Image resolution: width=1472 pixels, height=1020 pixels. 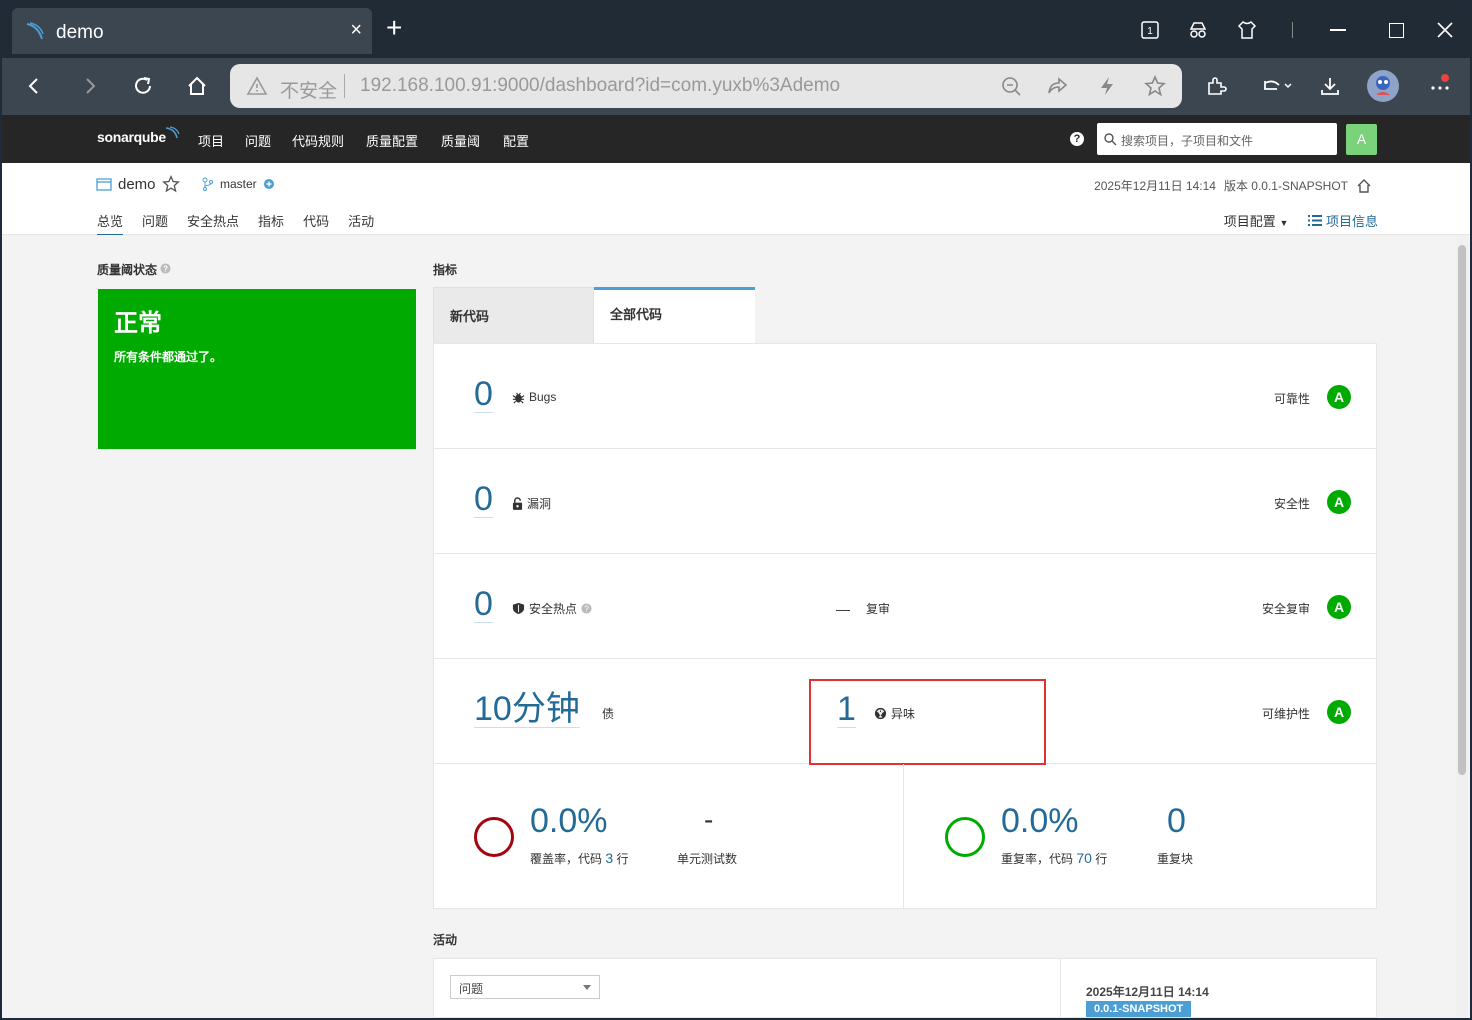 What do you see at coordinates (1396, 30) in the screenshot?
I see `maximize-icon` at bounding box center [1396, 30].